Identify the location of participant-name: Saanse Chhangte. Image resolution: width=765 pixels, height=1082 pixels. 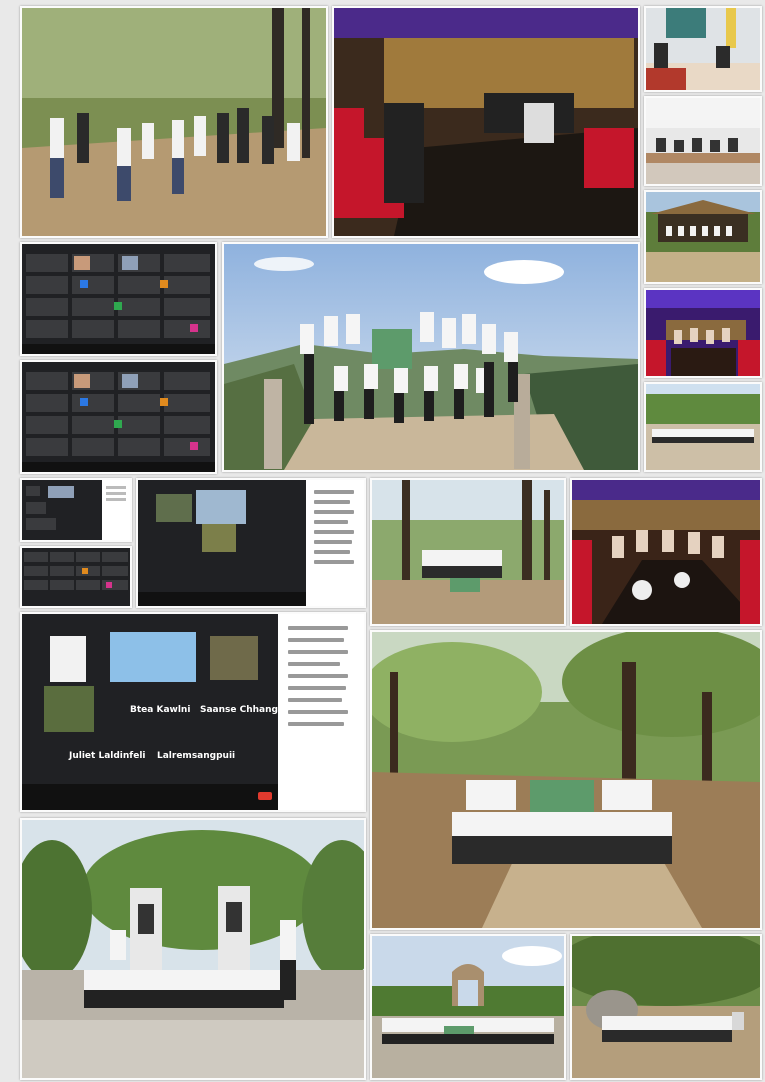
(244, 710).